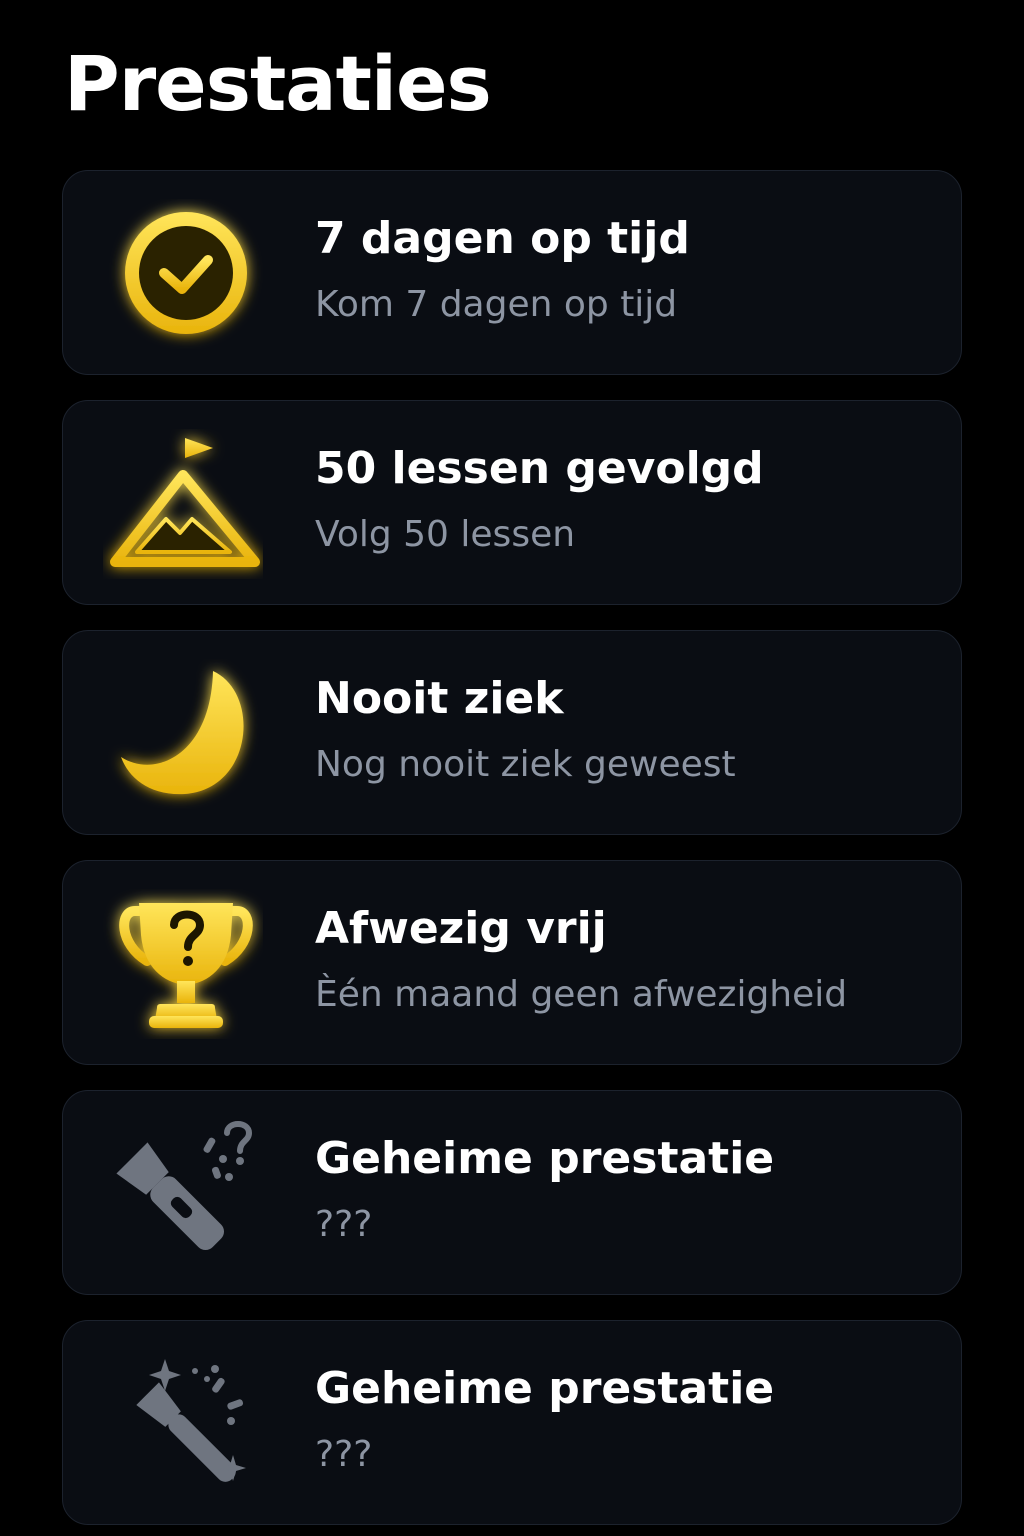 The image size is (1024, 1536). Describe the element at coordinates (581, 994) in the screenshot. I see `achievement-description: Èén maand geen afwezigheid` at that location.